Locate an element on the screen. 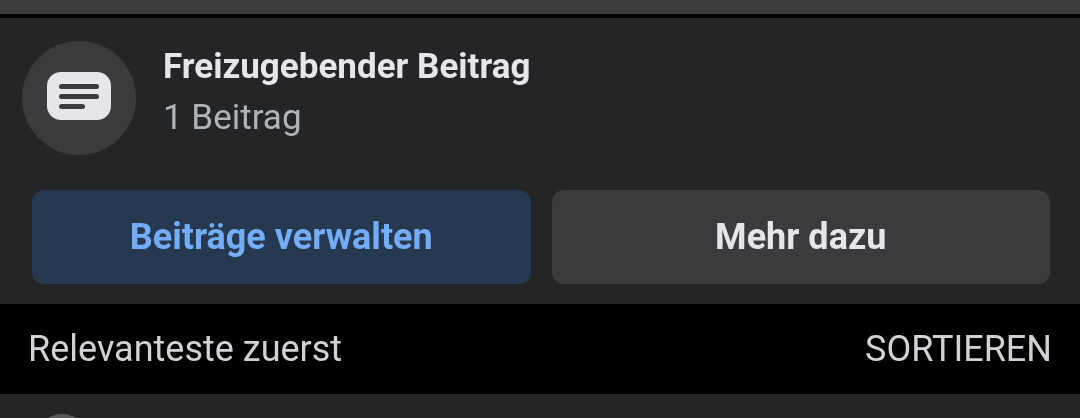  sort-label: Relevanteste zuerst is located at coordinates (185, 349).